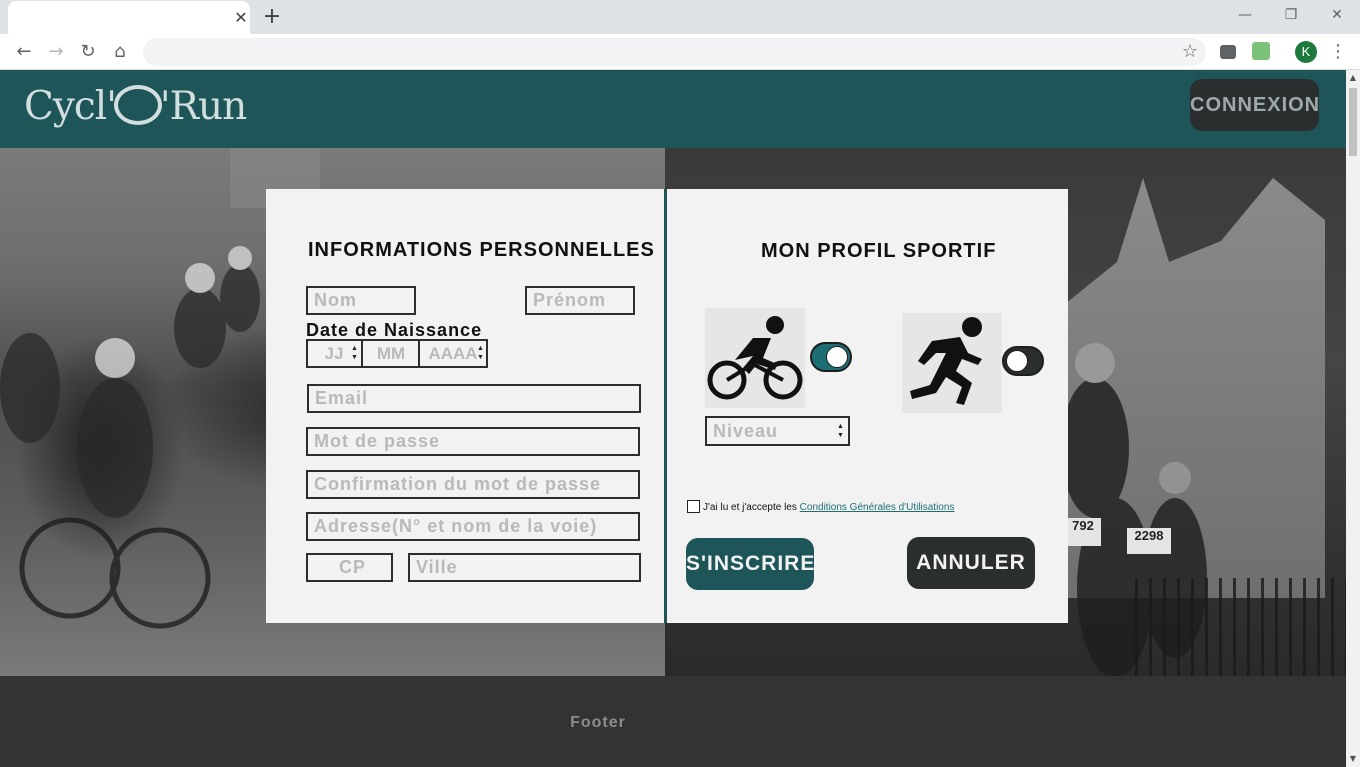 The image size is (1360, 767). I want to click on cgu-text: J'ai lu et j'accepte les, so click(751, 507).